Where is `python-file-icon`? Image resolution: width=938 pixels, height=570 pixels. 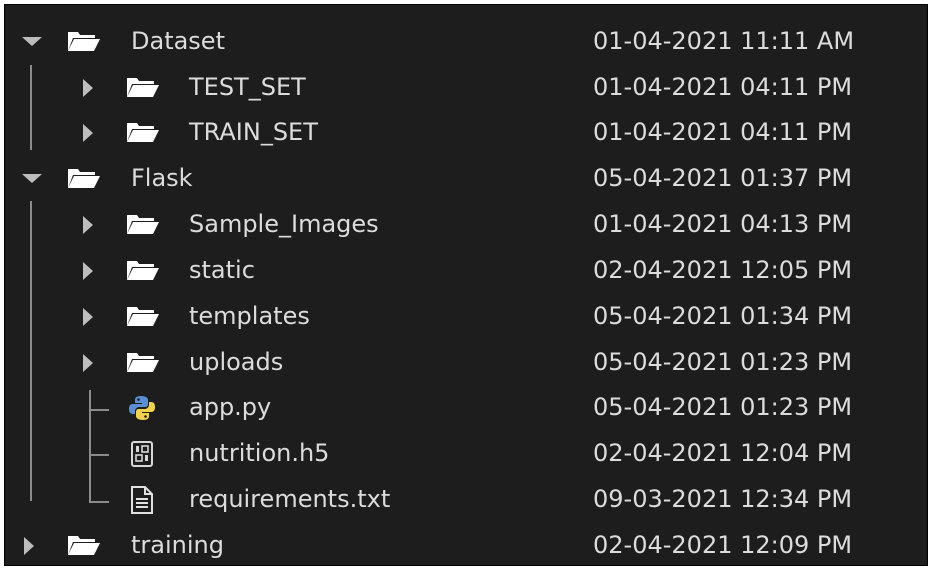 python-file-icon is located at coordinates (142, 408).